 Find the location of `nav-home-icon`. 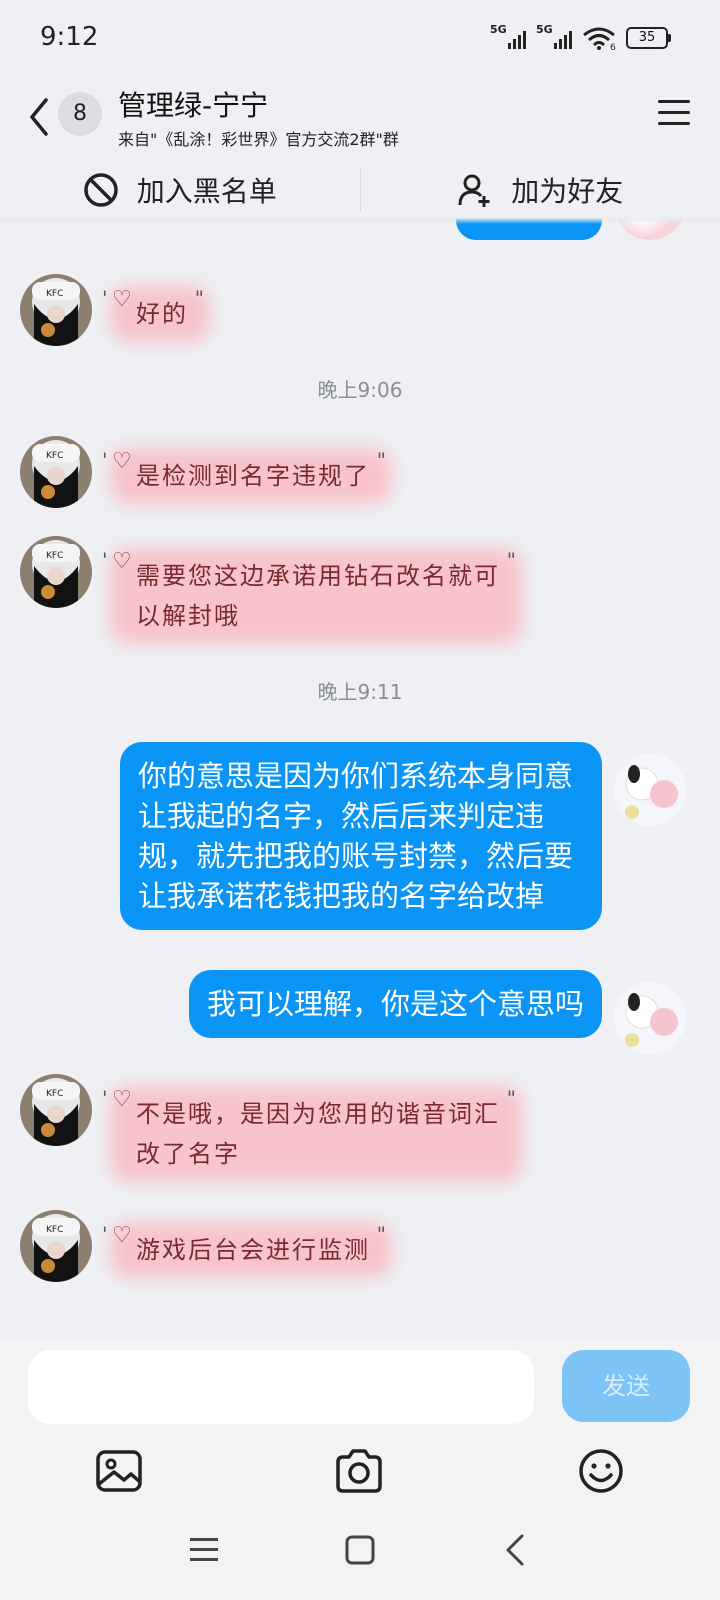

nav-home-icon is located at coordinates (360, 1550).